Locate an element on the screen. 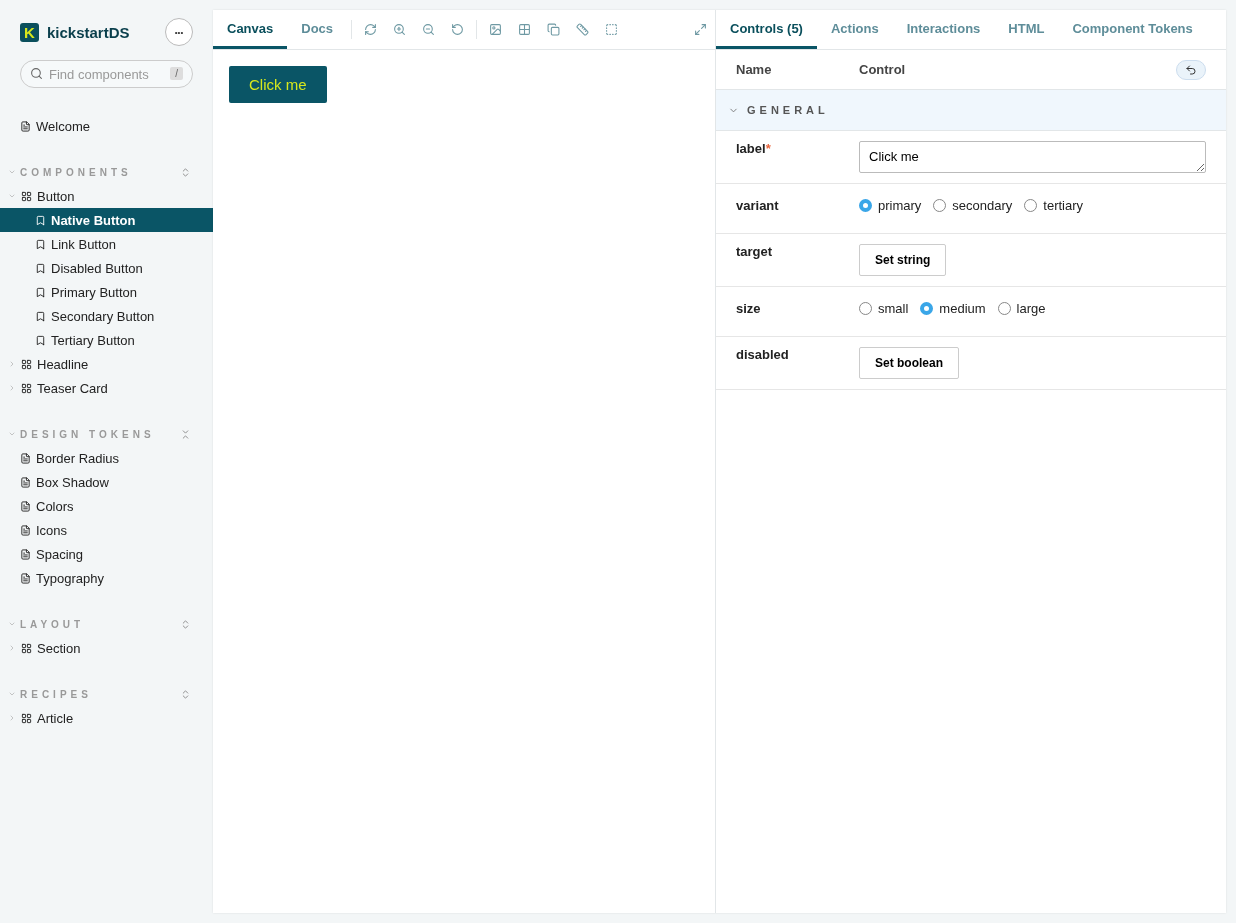 The height and width of the screenshot is (923, 1236). set-value-button: Set string is located at coordinates (903, 260).